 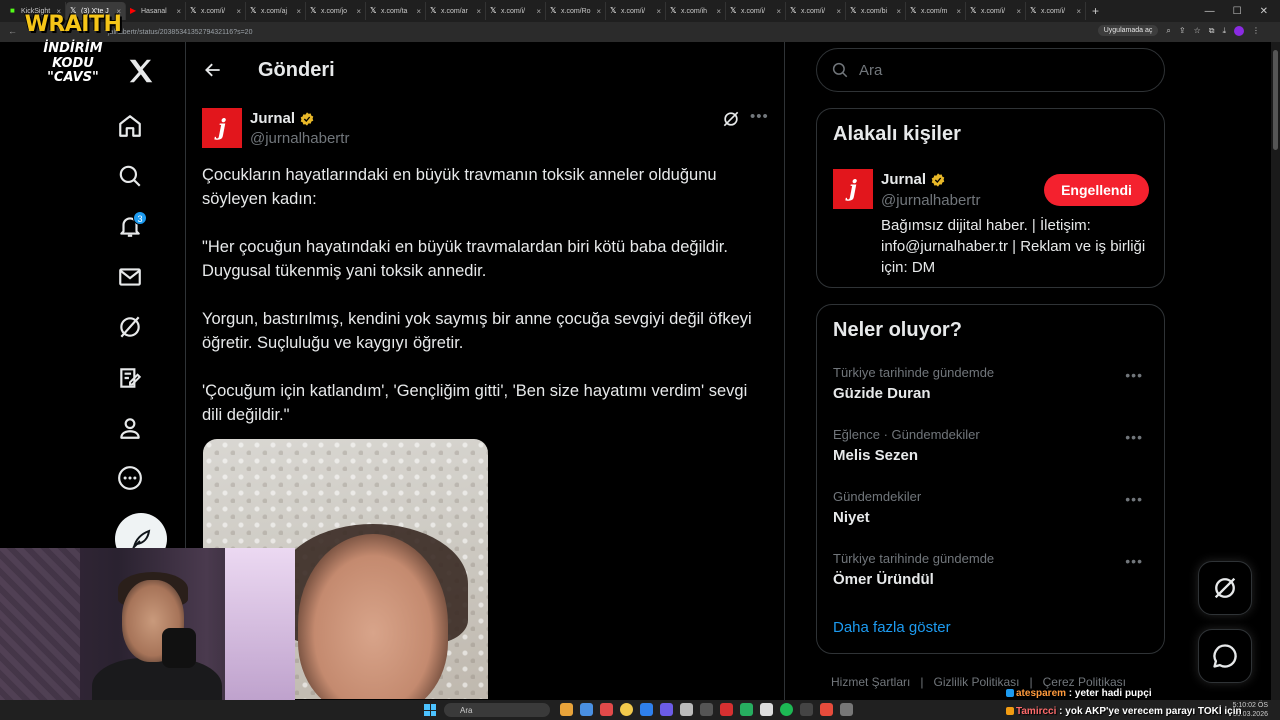 I want to click on trend-item: Eğlence · Gündemdekiler Melis Sezen •••, so click(x=993, y=445).